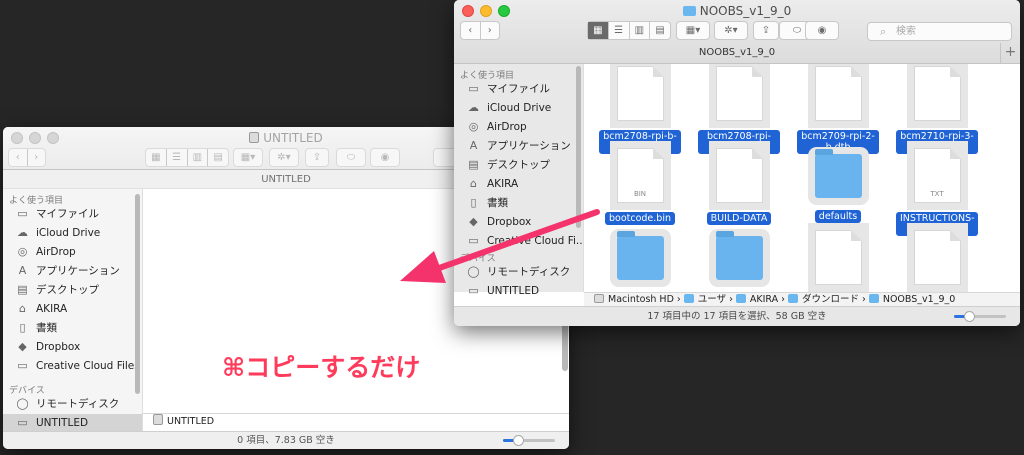 Image resolution: width=1024 pixels, height=455 pixels. What do you see at coordinates (739, 110) in the screenshot?
I see `file-item: bcm2708-rpi-b.dtb` at bounding box center [739, 110].